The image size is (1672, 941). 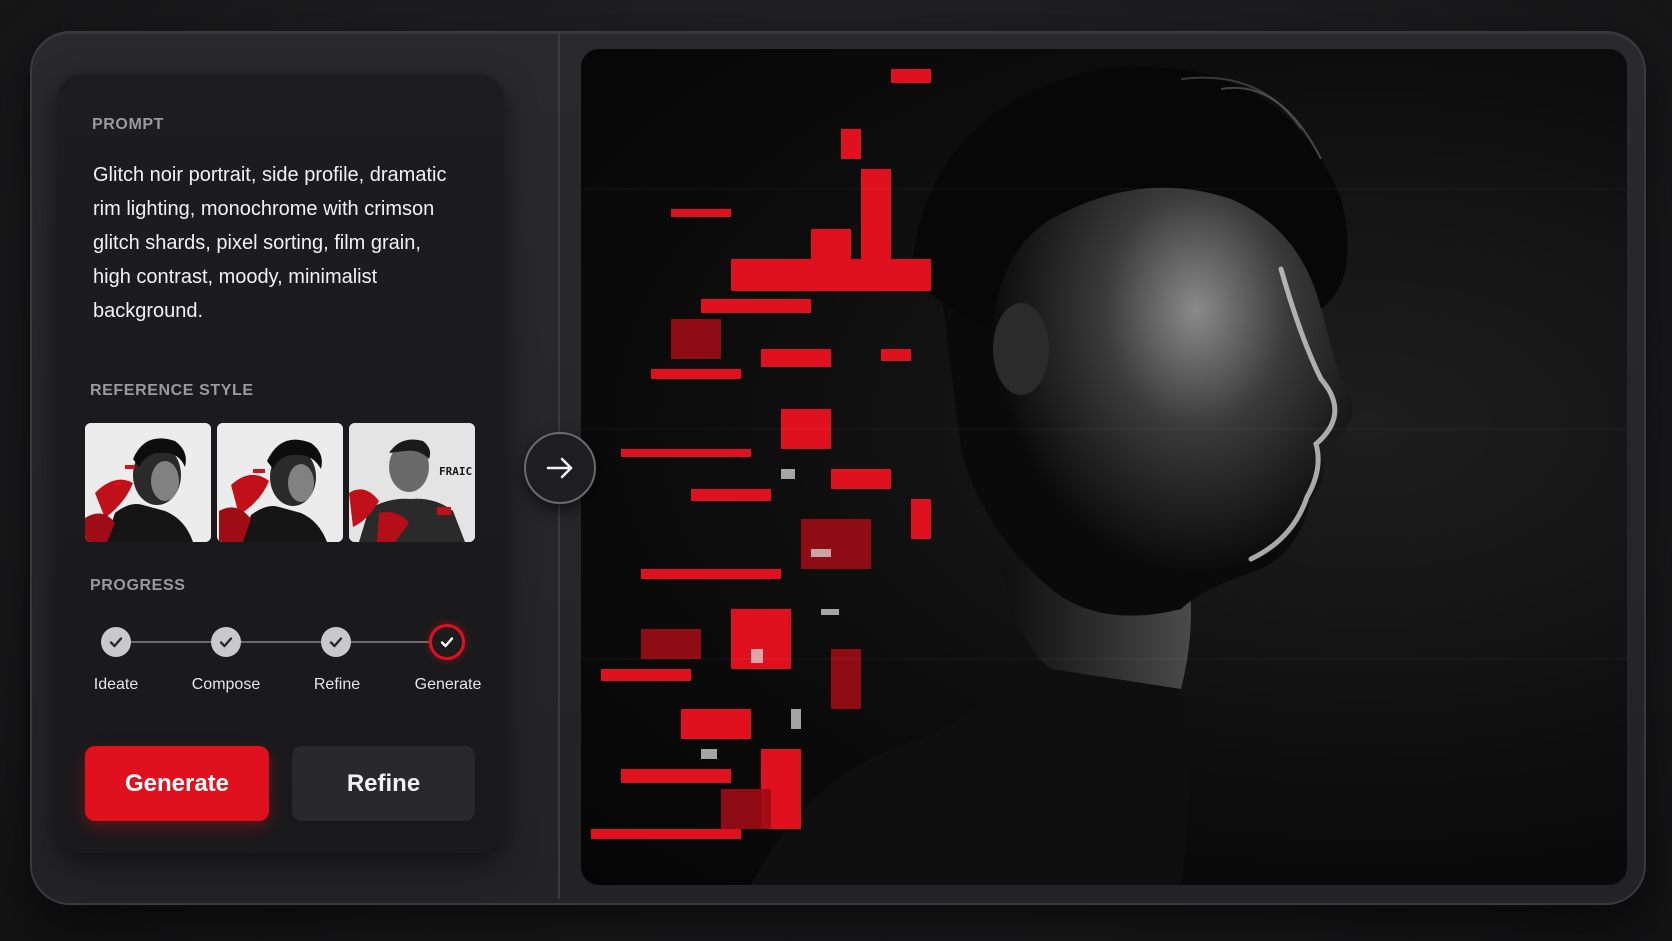 I want to click on step-refine-label: Refine, so click(x=337, y=684).